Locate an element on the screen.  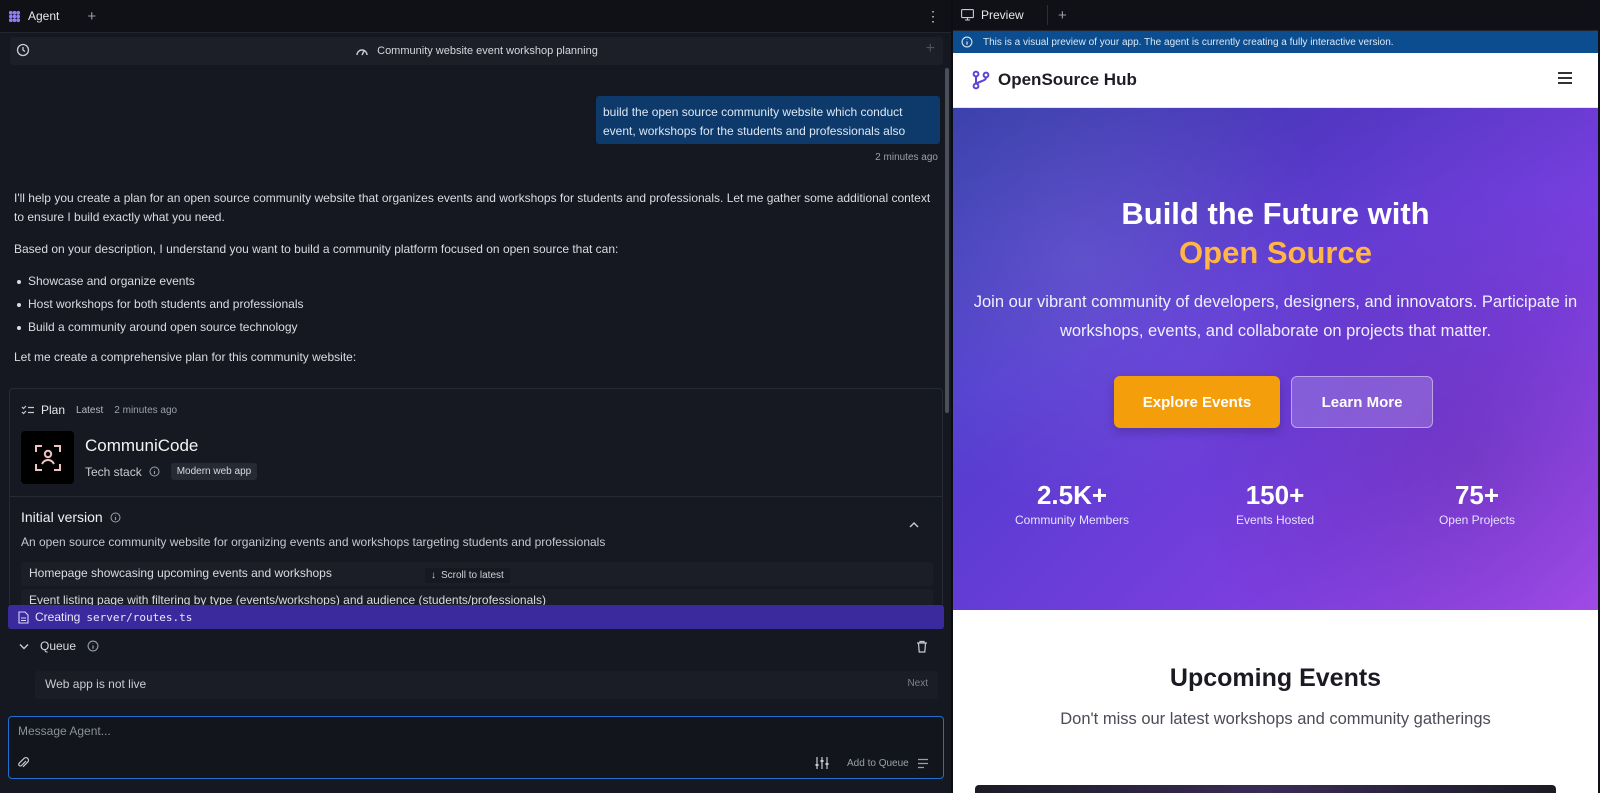
stat-community-members: 2.5K+ Community Members is located at coordinates (1072, 503).